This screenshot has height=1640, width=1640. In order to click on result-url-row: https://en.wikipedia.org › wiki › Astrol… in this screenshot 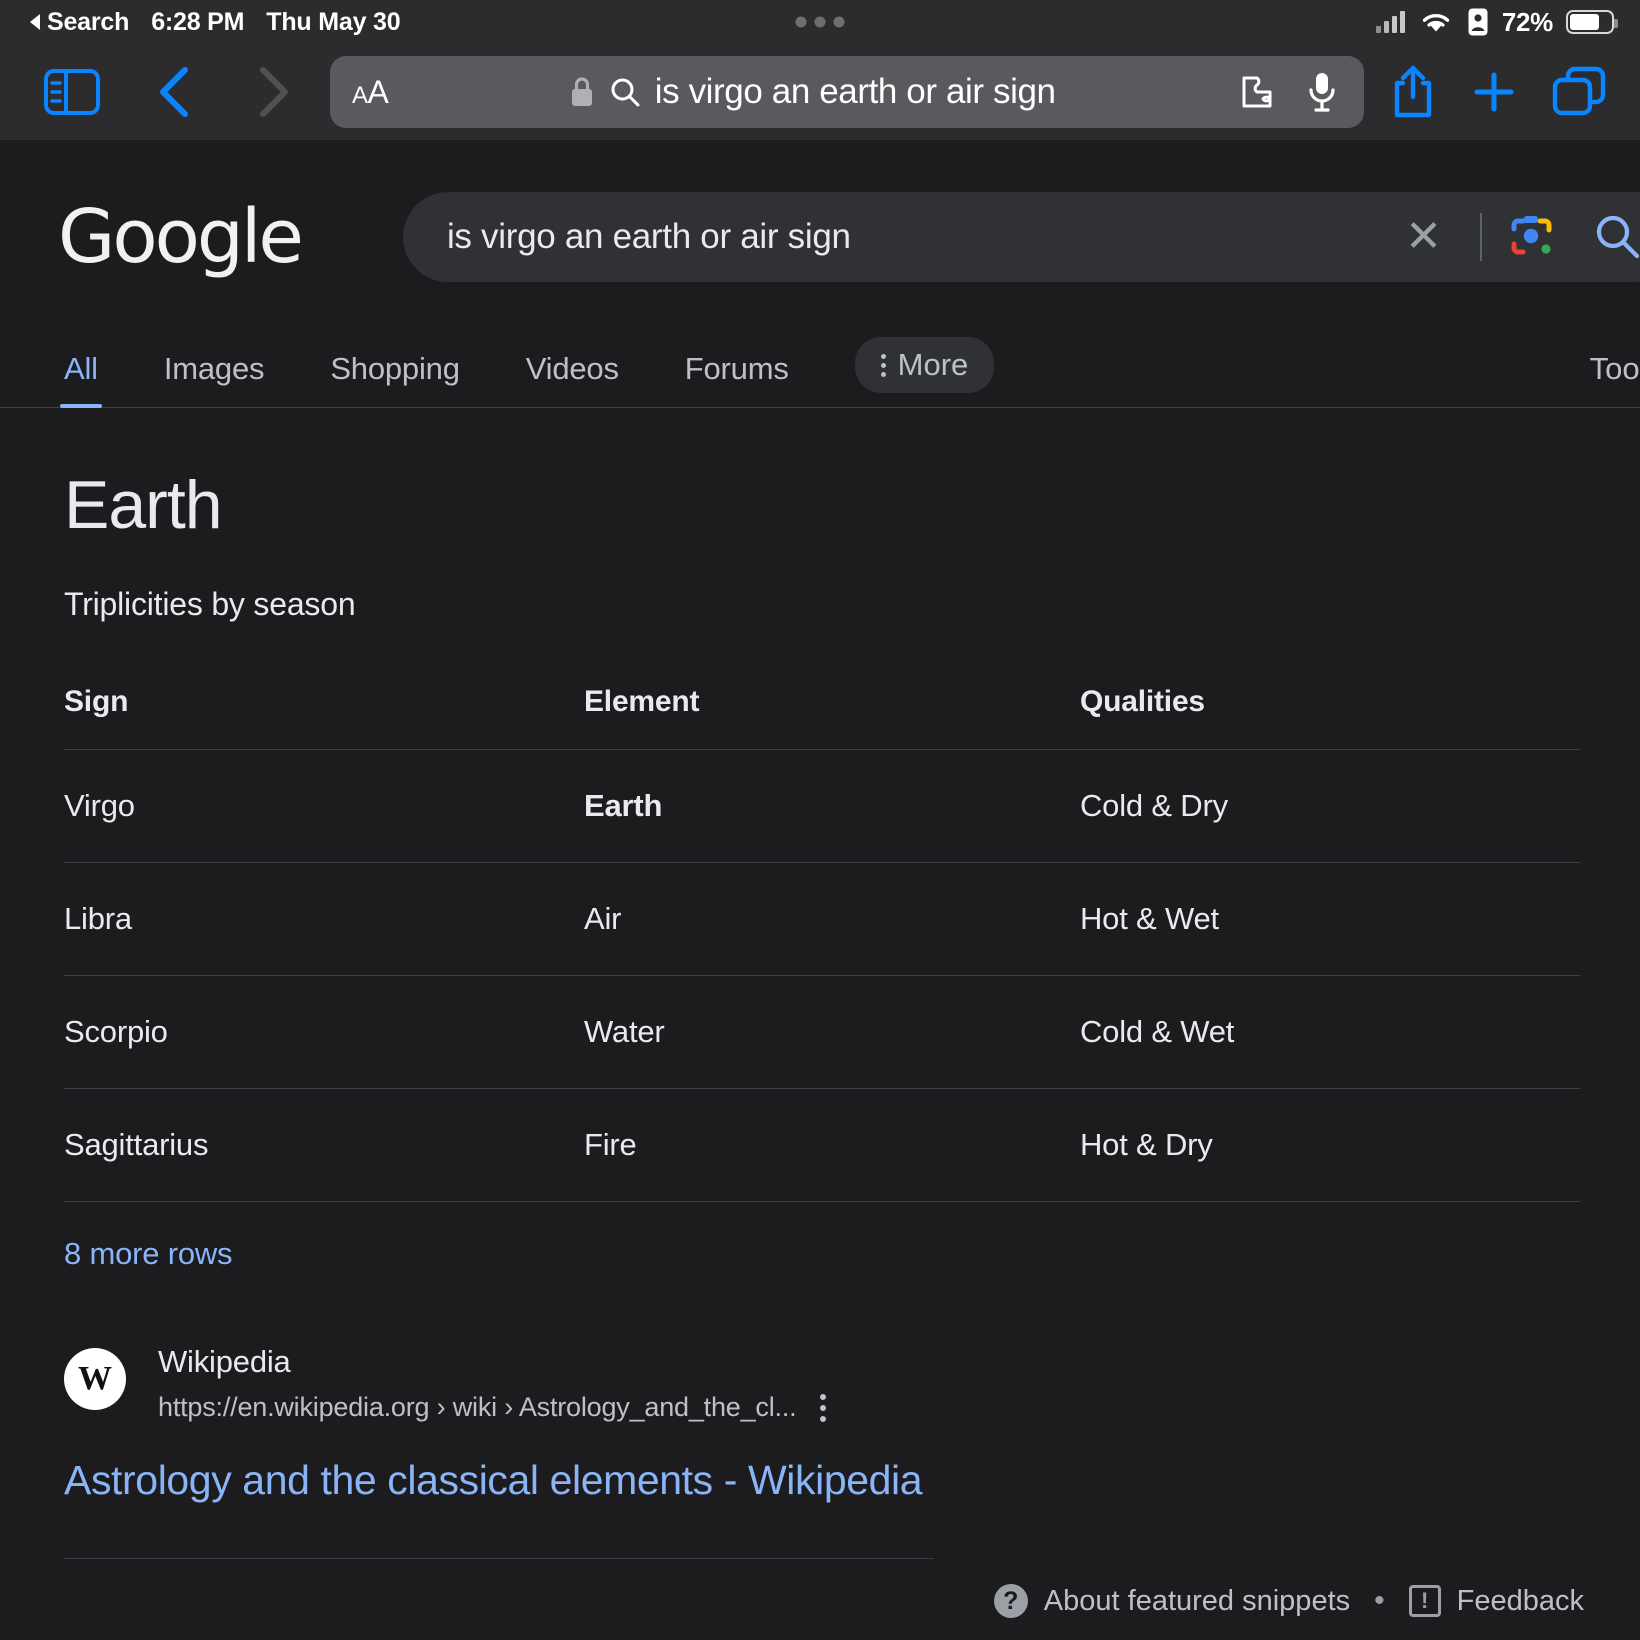, I will do `click(492, 1407)`.